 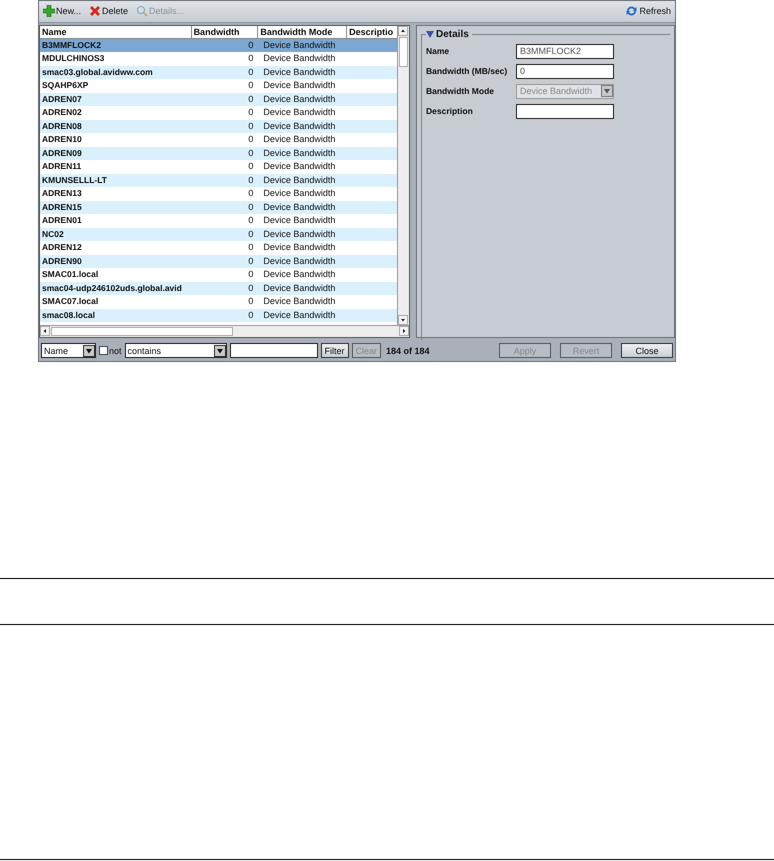 I want to click on filter-button: Filter, so click(x=334, y=350).